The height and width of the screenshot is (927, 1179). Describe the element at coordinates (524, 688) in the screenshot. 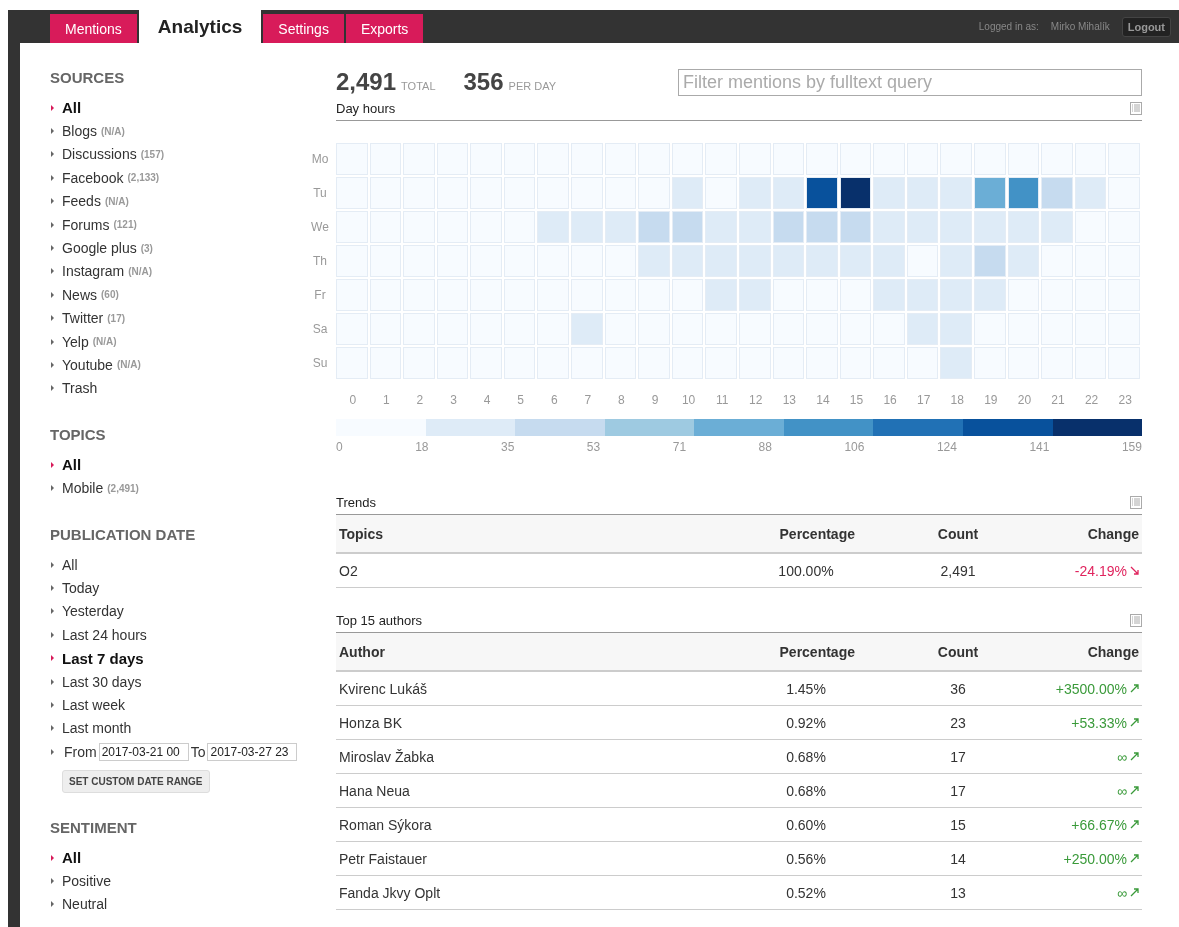

I see `table-cell: Kvirenc Lukáš` at that location.